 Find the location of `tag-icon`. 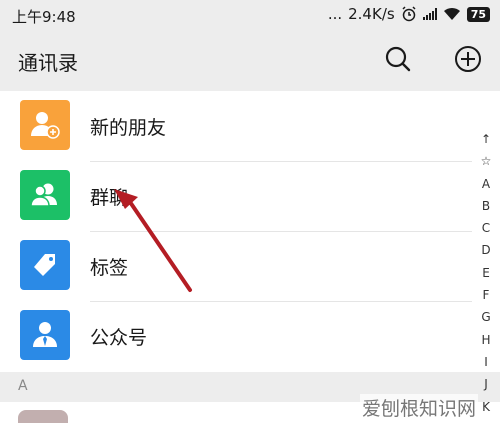

tag-icon is located at coordinates (44, 265).